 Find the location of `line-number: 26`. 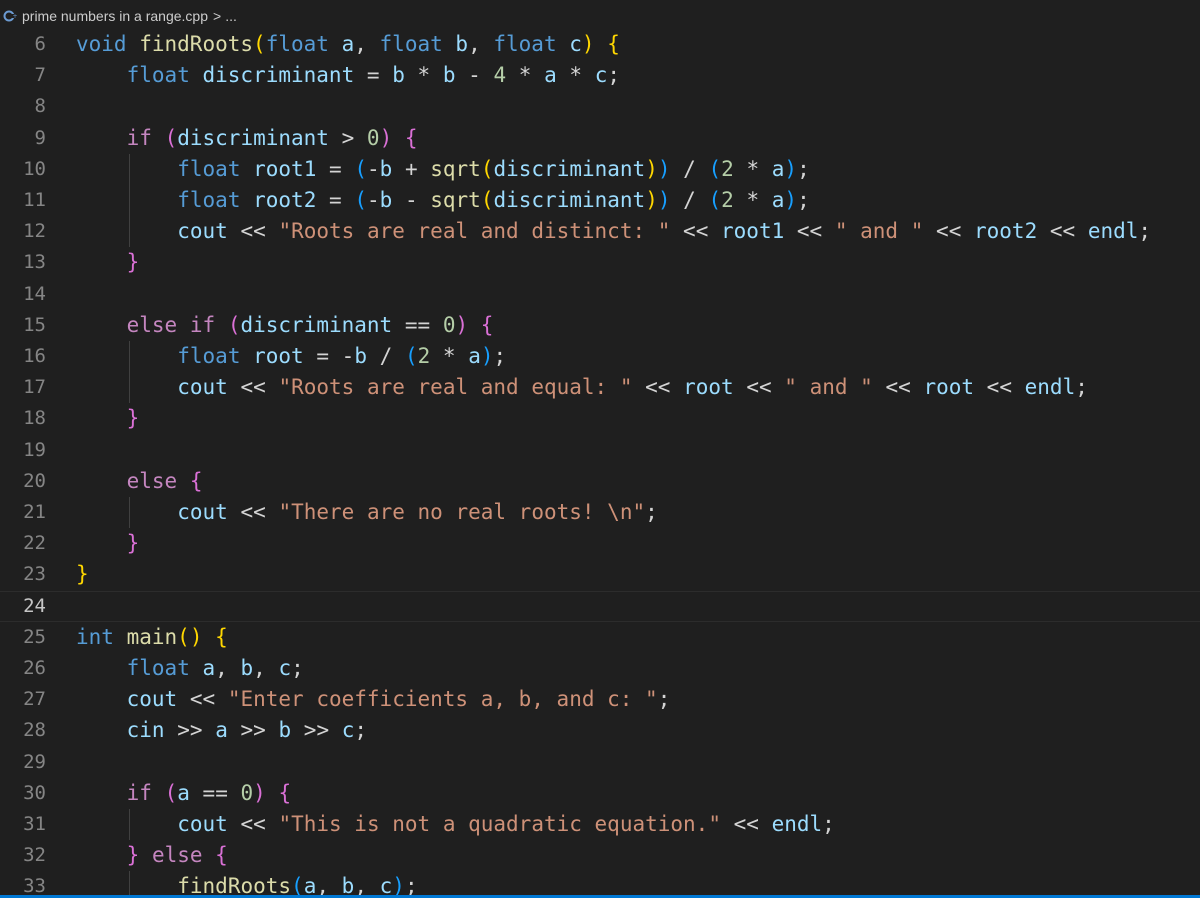

line-number: 26 is located at coordinates (34, 668).